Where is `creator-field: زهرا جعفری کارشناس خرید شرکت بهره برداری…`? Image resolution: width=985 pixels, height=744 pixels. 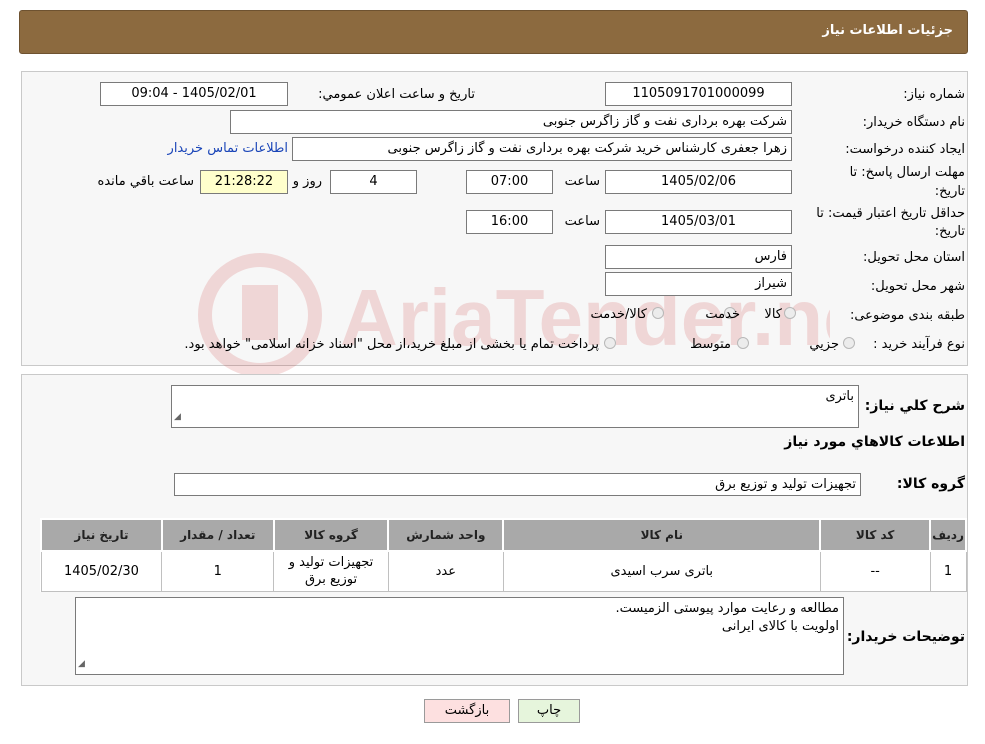
creator-field: زهرا جعفری کارشناس خرید شرکت بهره برداری… is located at coordinates (542, 149).